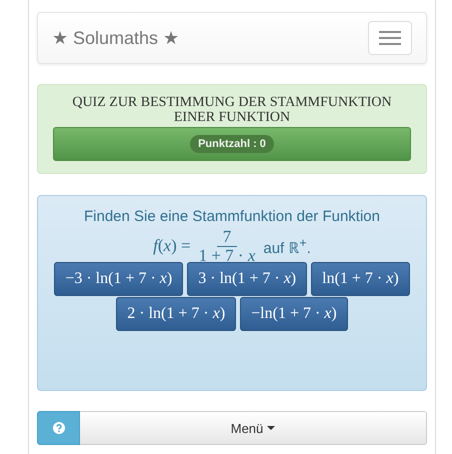 The height and width of the screenshot is (454, 452). What do you see at coordinates (227, 246) in the screenshot?
I see `fraction: 7 1 + 7 · x` at bounding box center [227, 246].